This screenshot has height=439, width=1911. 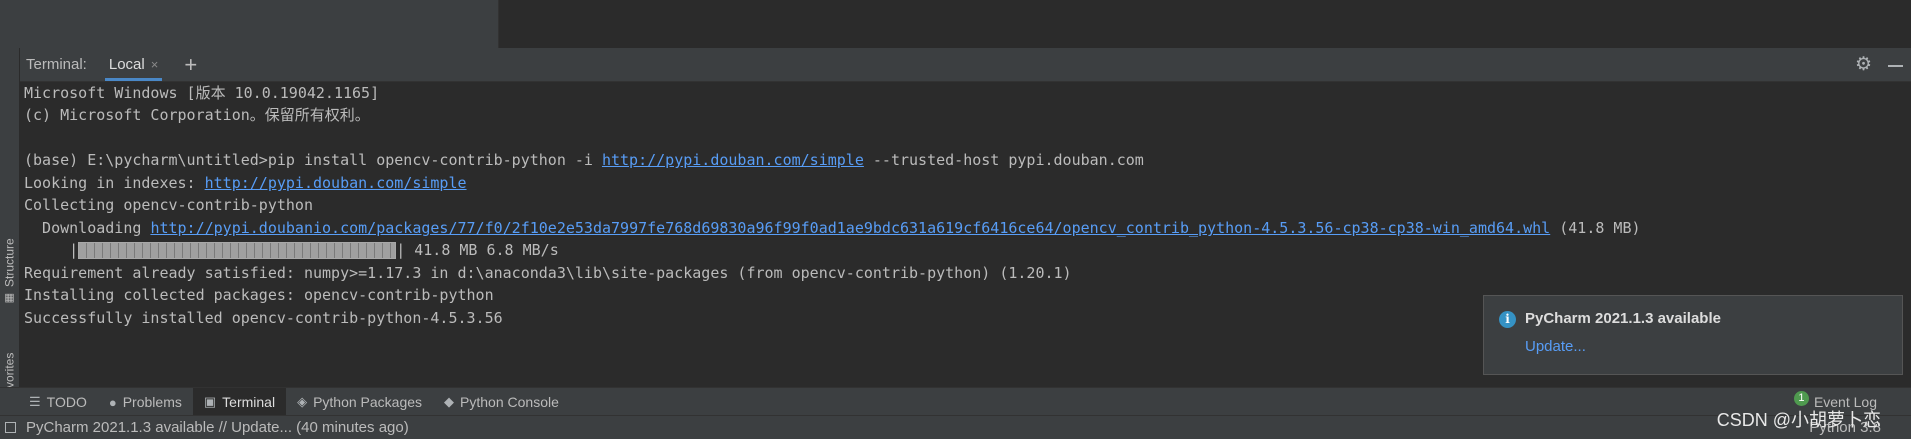 I want to click on mirror-link: http://pypi.douban.com/simple, so click(x=733, y=160).